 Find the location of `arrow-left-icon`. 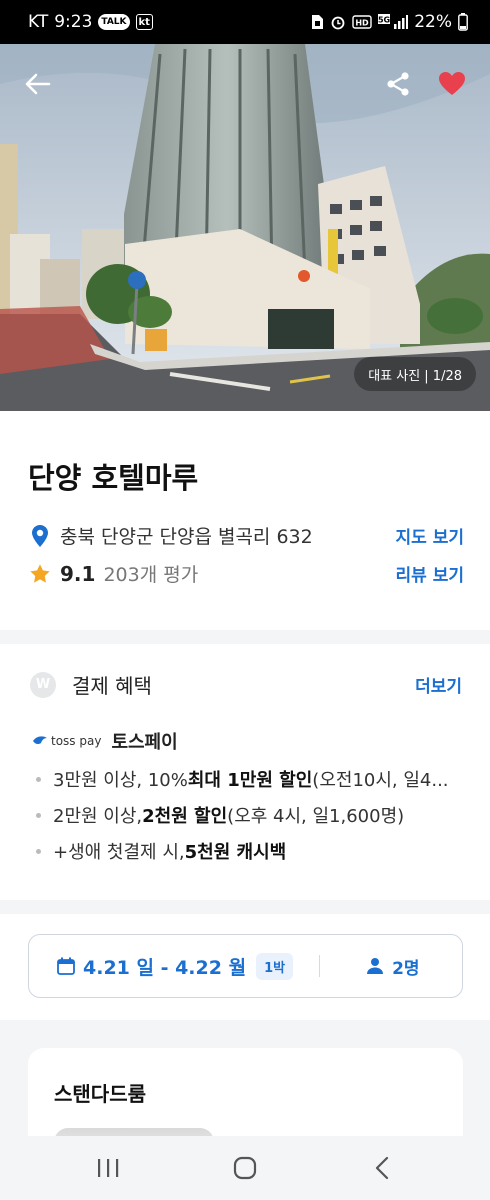

arrow-left-icon is located at coordinates (38, 84).